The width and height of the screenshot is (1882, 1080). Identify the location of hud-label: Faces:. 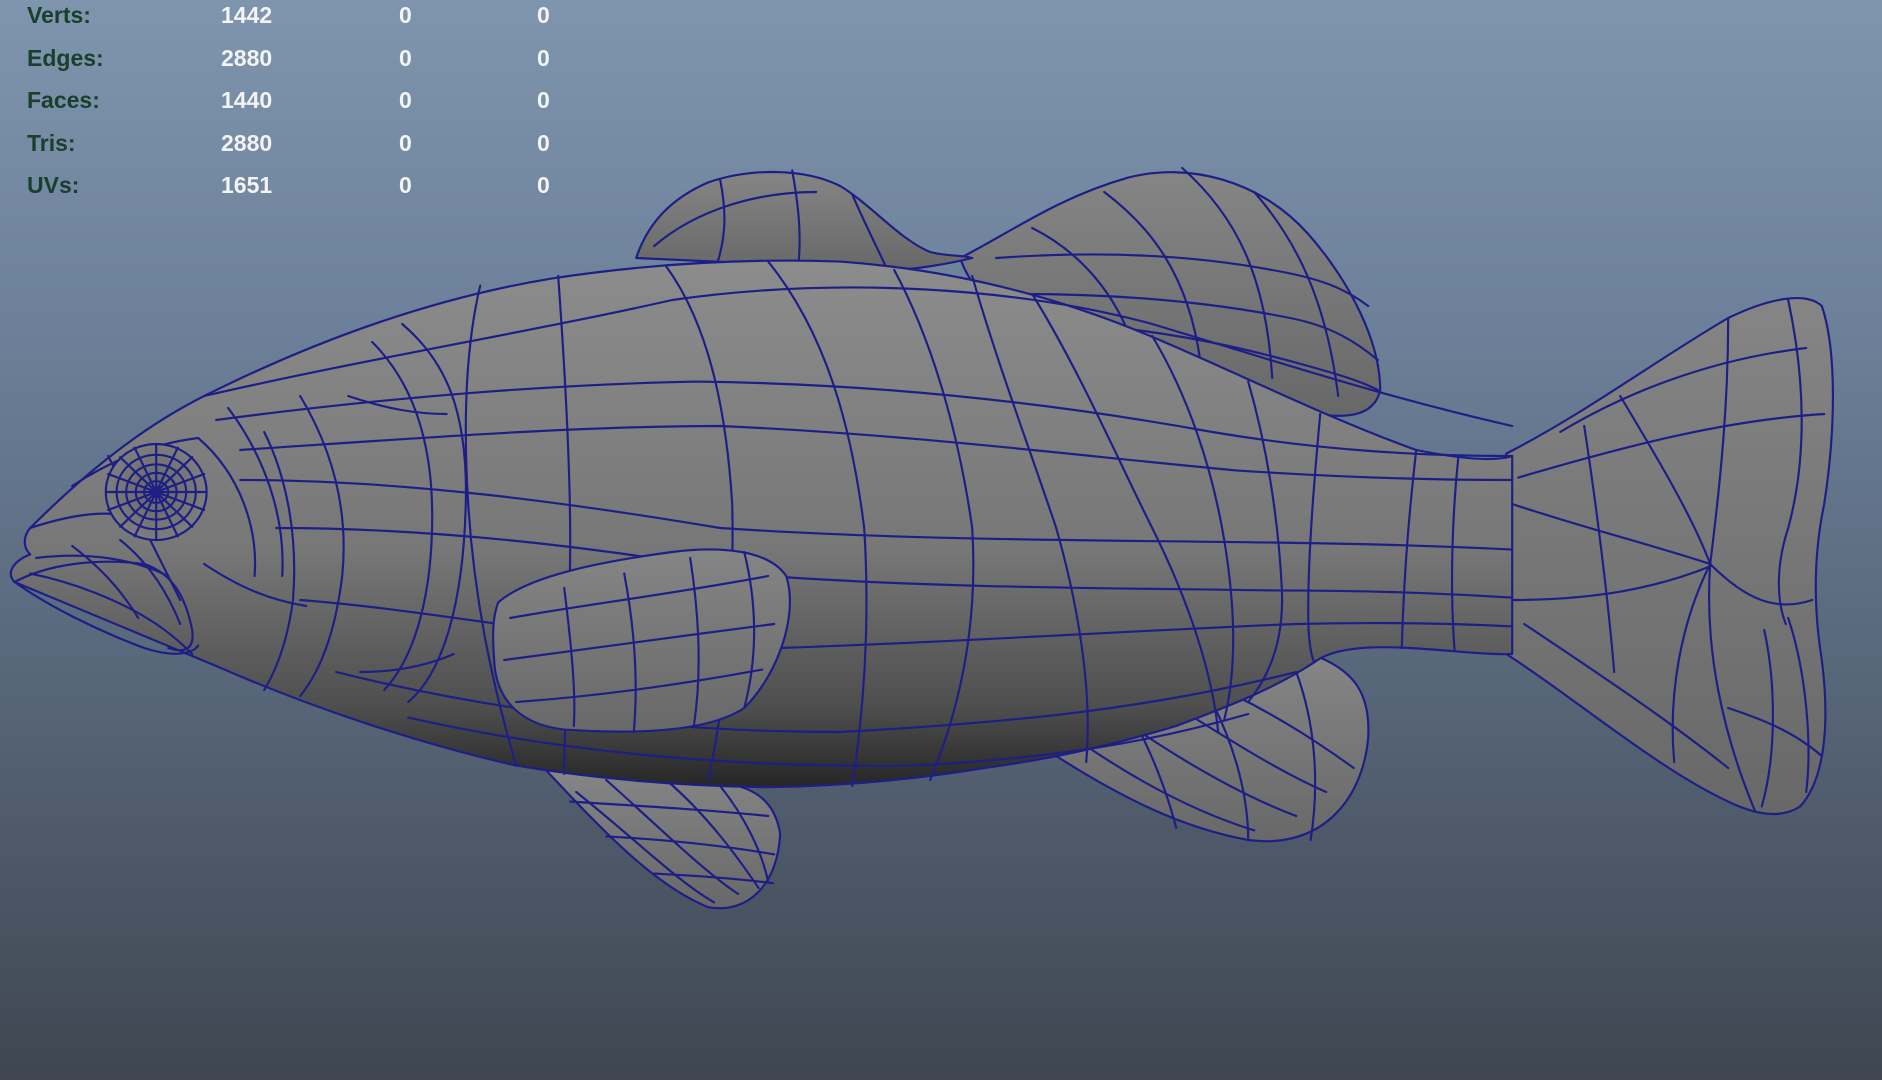
(63, 100).